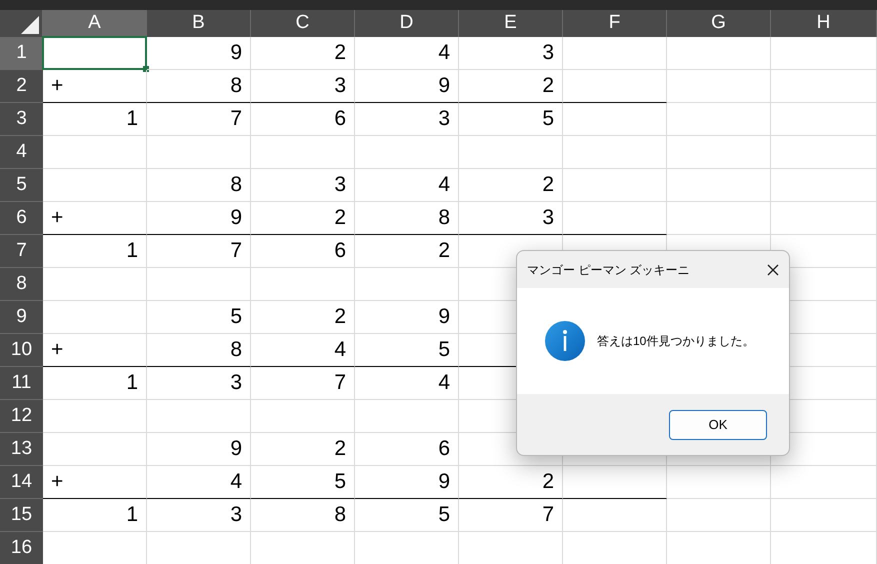  I want to click on column-header: H, so click(824, 23).